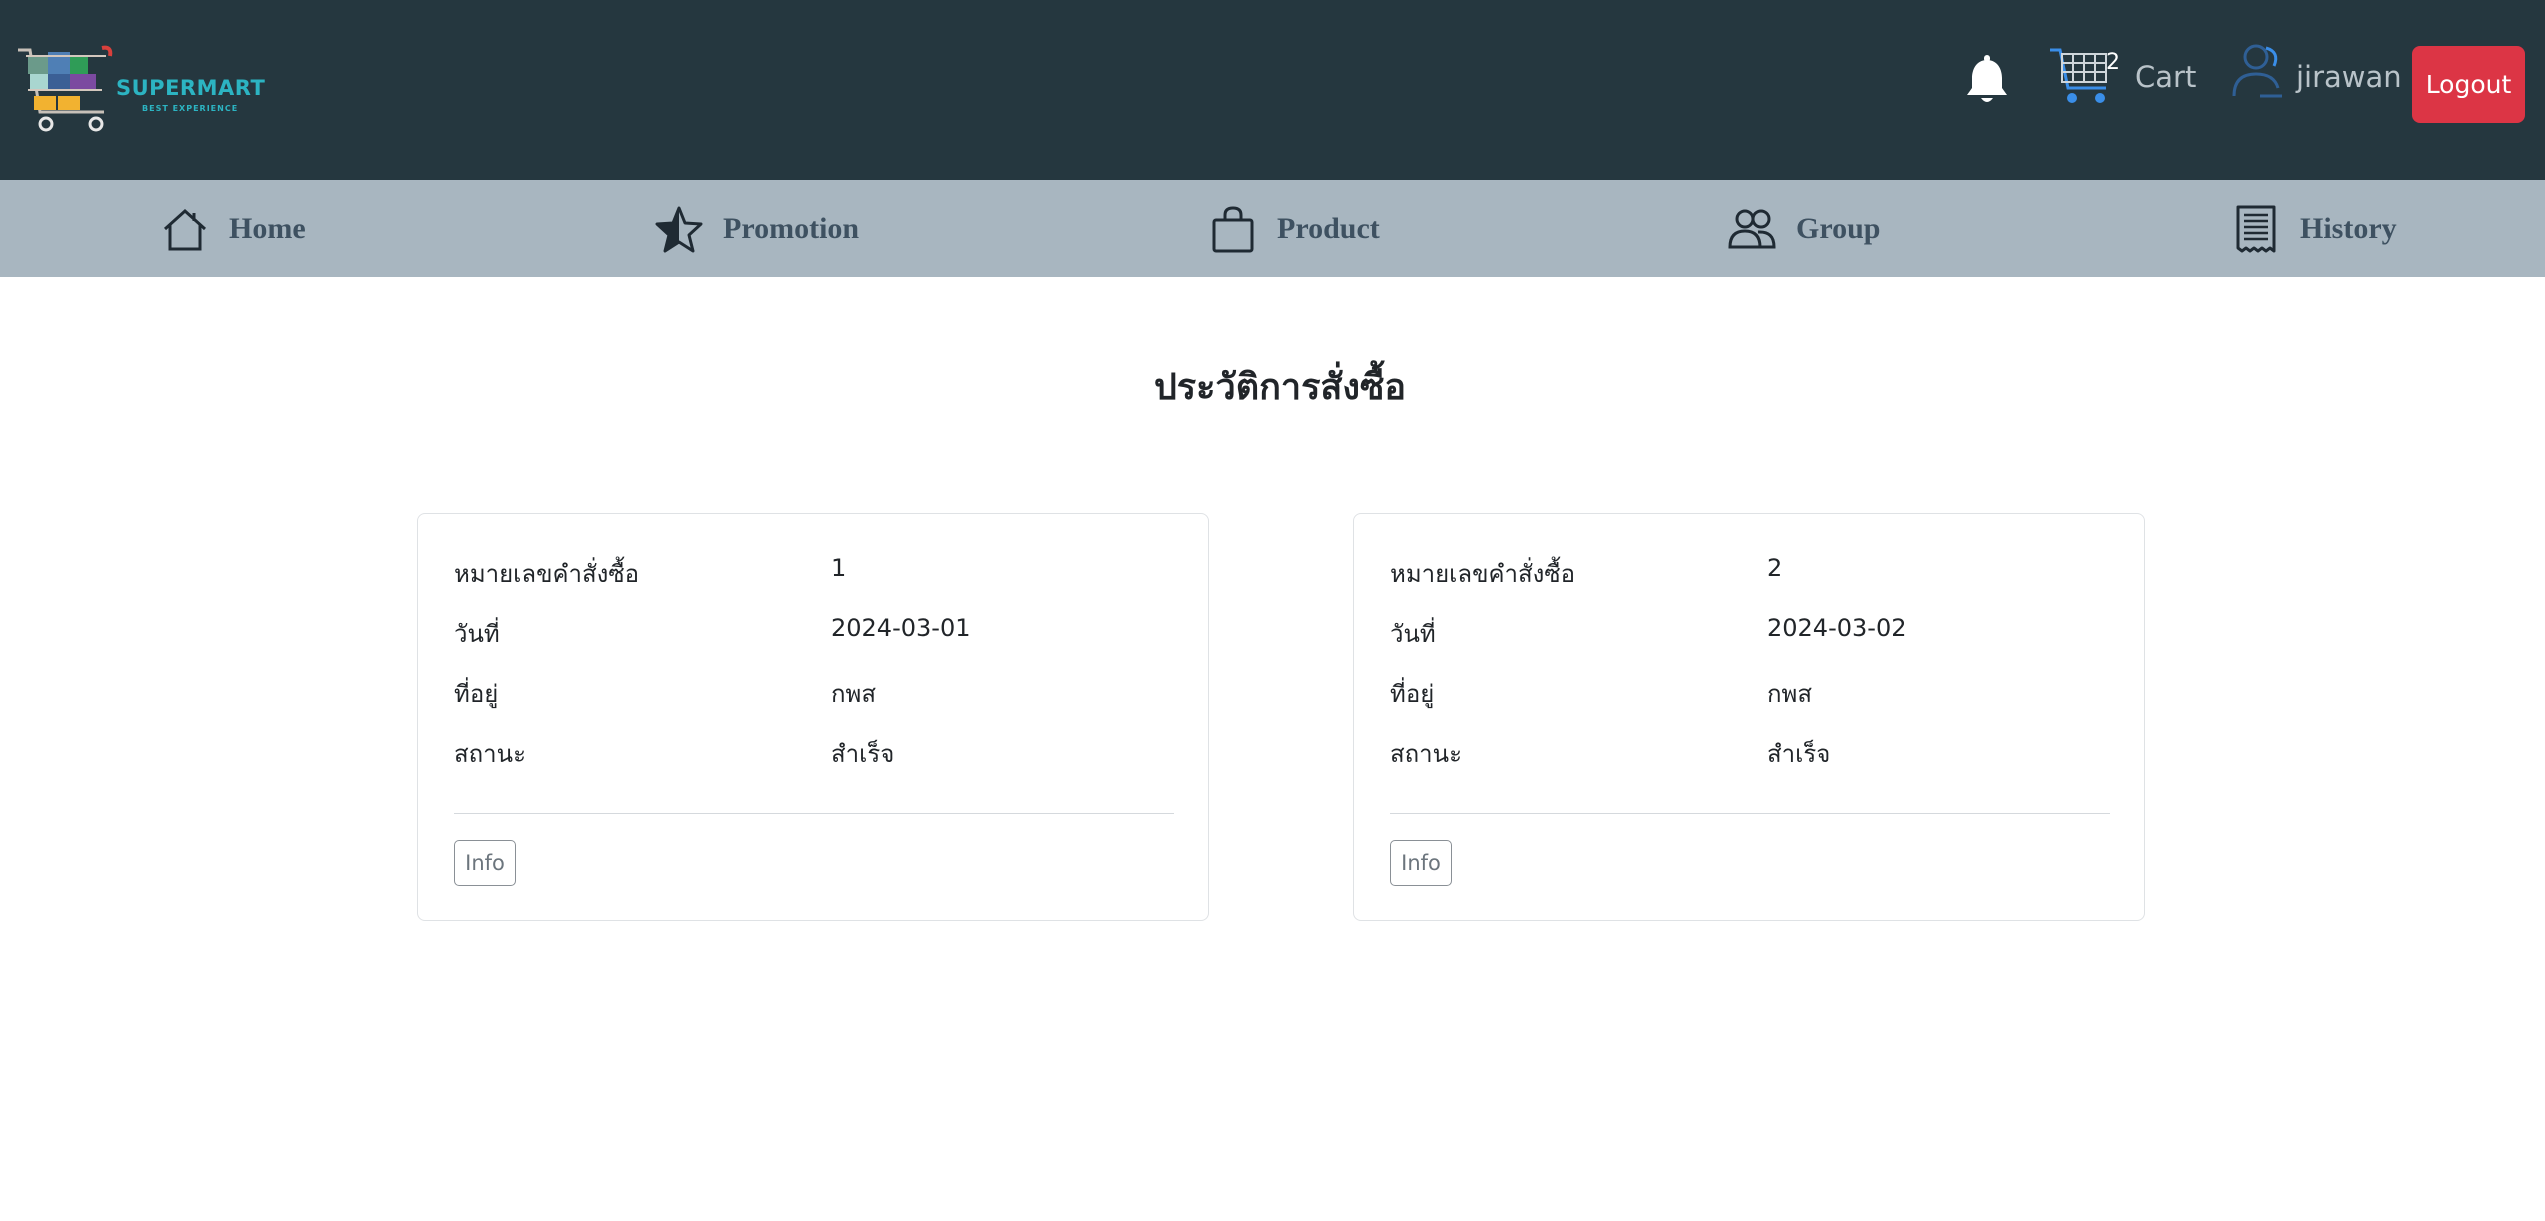  I want to click on brand-name: SUPERMART, so click(191, 88).